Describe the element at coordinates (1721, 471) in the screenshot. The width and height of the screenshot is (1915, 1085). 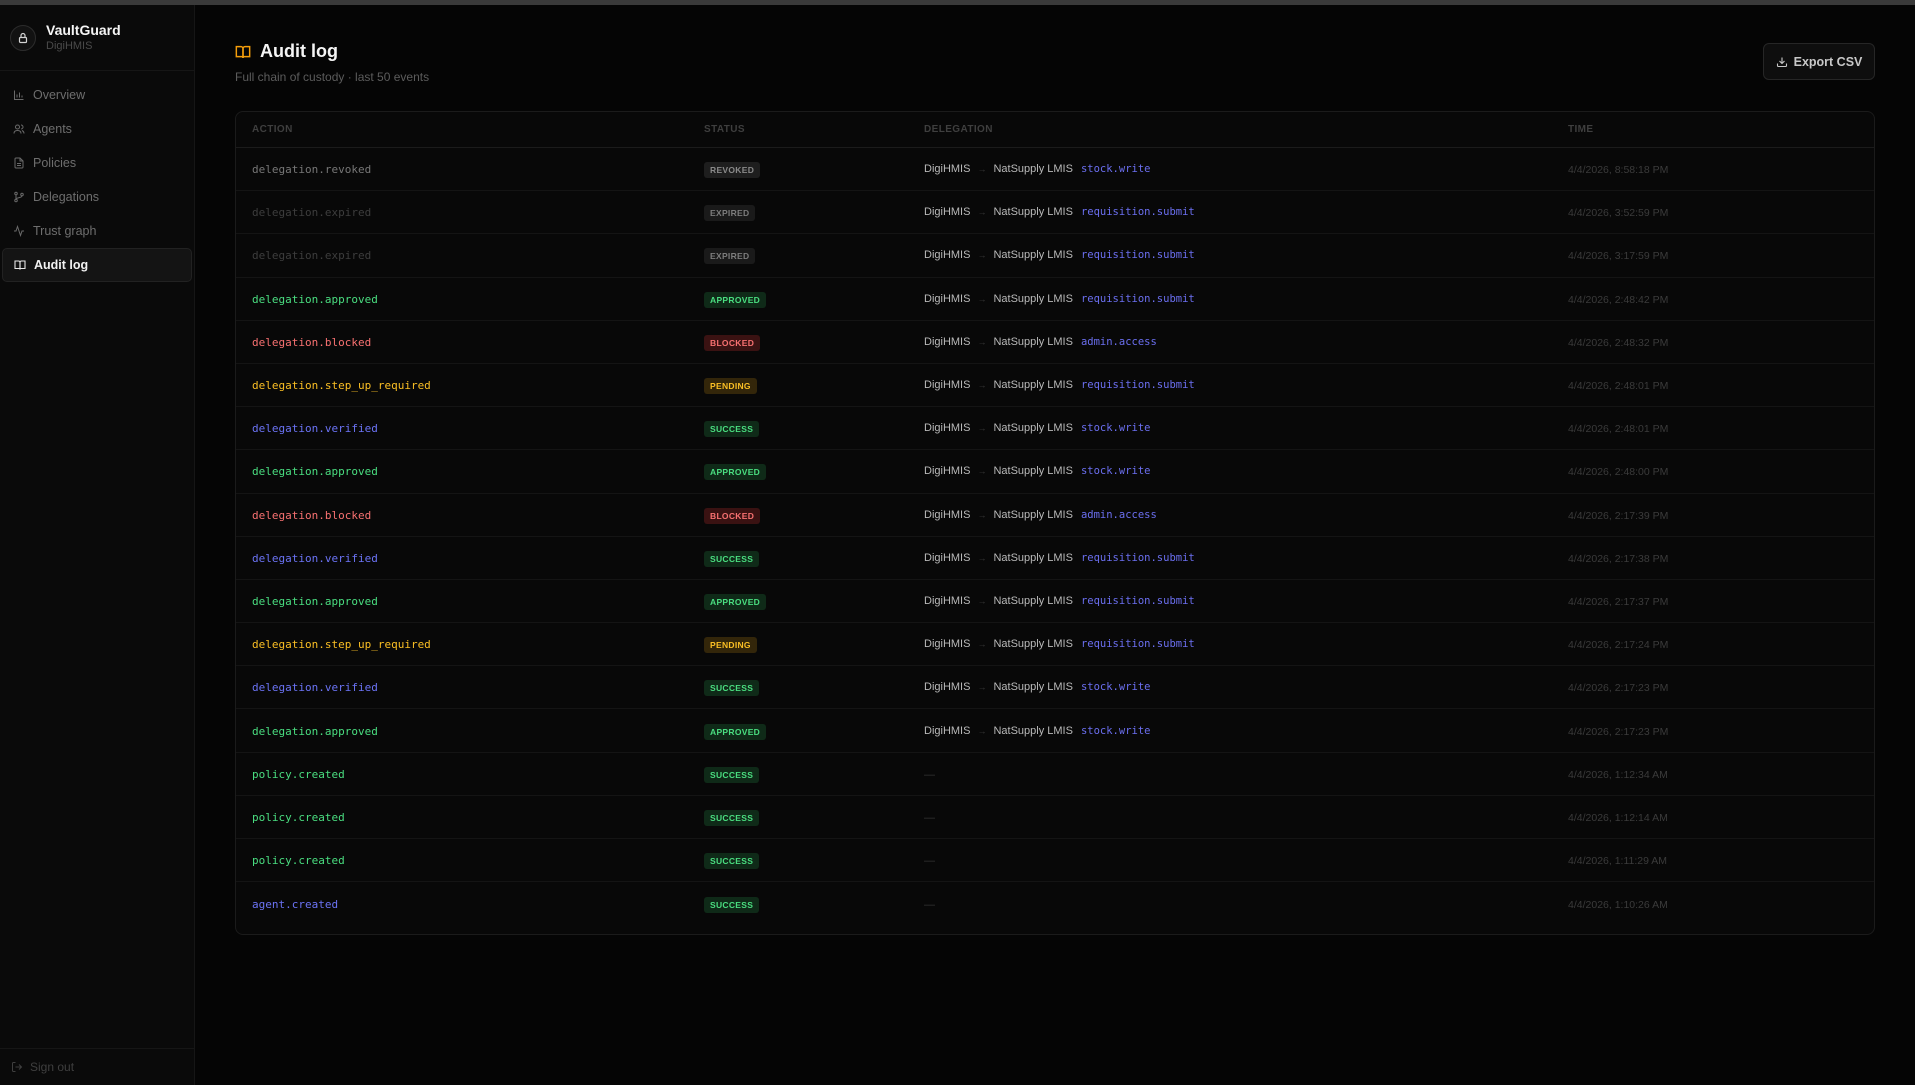
I see `time-cell: 4/4/2026, 2:48:00 PM` at that location.